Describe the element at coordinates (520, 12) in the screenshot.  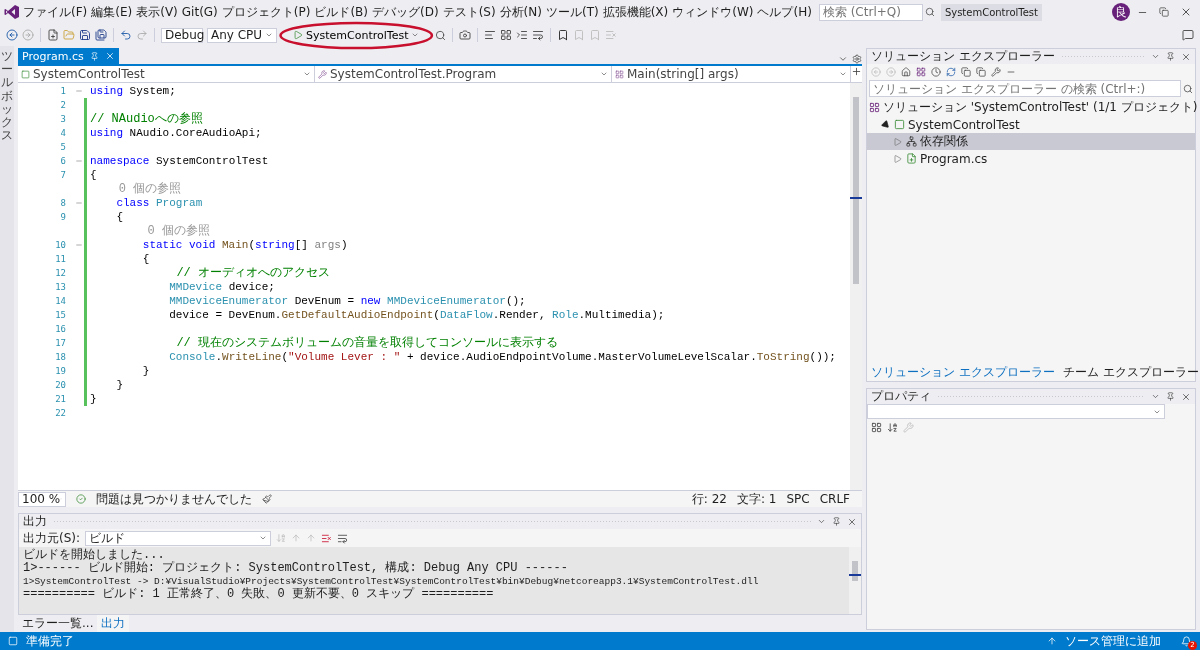
I see `menu-item: 分析(N)` at that location.